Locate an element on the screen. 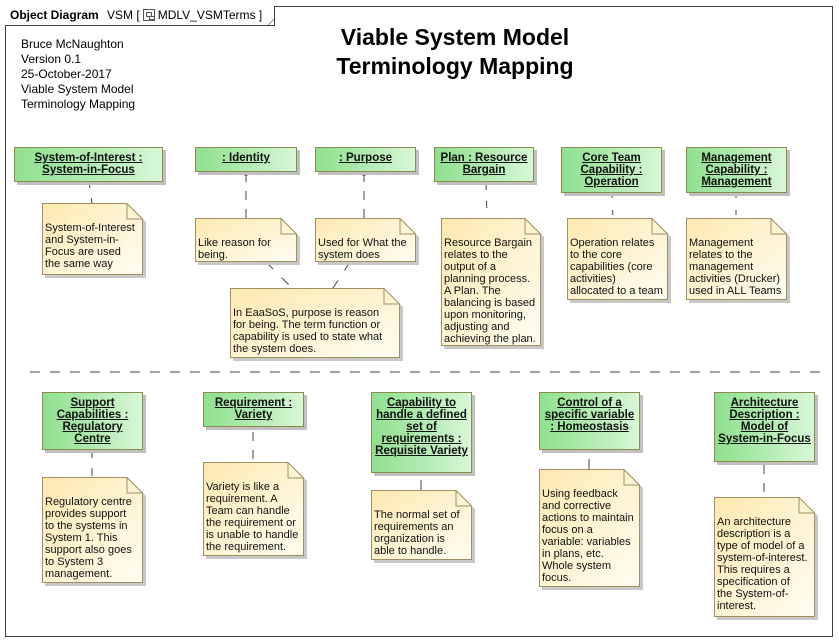 Image resolution: width=839 pixels, height=643 pixels. note-identity: Like reason for being. is located at coordinates (247, 241).